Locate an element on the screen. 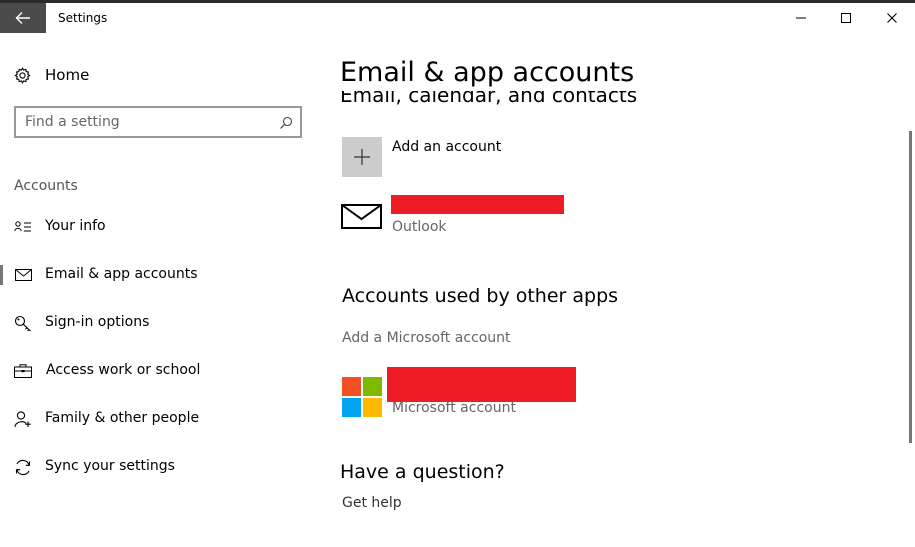 Image resolution: width=915 pixels, height=547 pixels. maximize-button is located at coordinates (846, 18).